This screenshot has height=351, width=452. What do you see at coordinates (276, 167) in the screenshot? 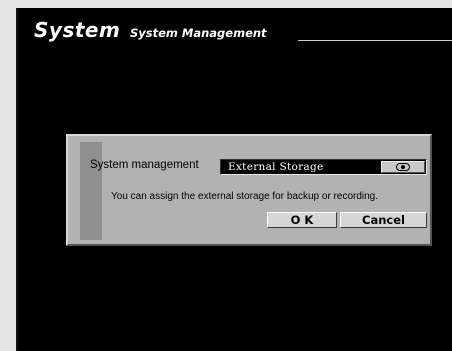
I see `select-value: External Storage` at bounding box center [276, 167].